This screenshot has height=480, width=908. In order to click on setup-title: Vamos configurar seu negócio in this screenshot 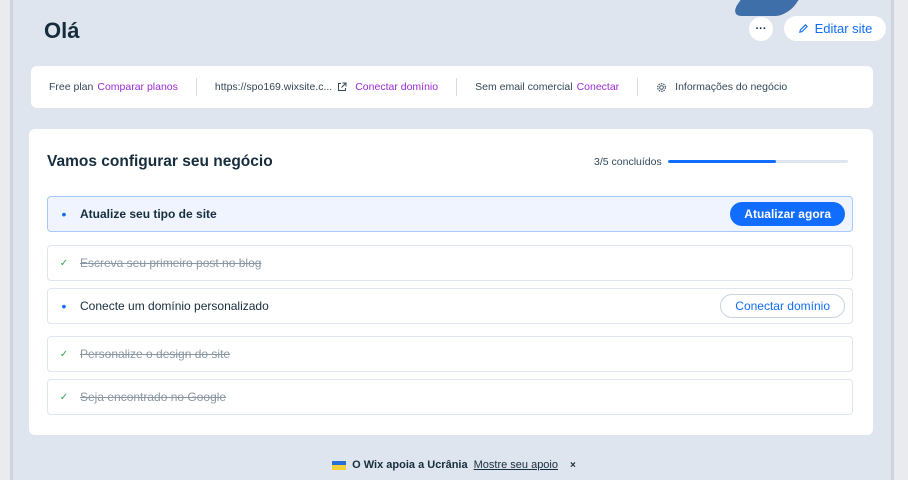, I will do `click(160, 161)`.